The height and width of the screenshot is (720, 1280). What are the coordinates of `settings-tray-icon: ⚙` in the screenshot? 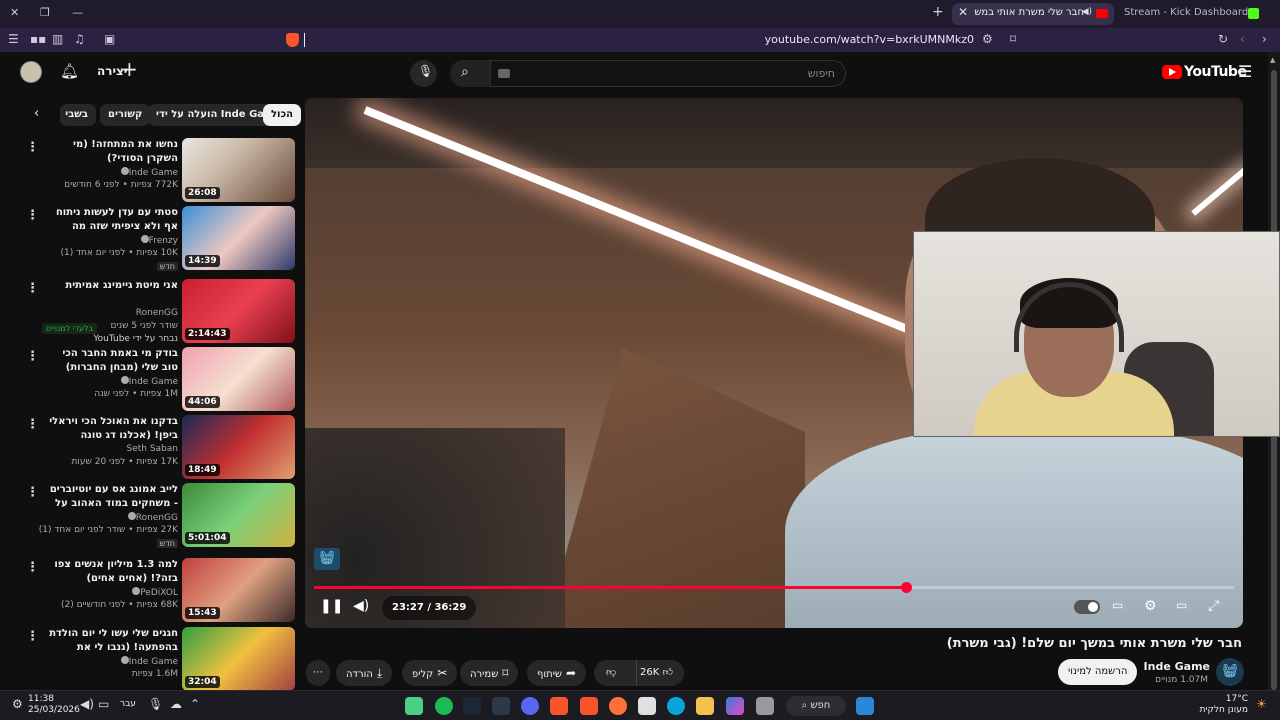 It's located at (17, 704).